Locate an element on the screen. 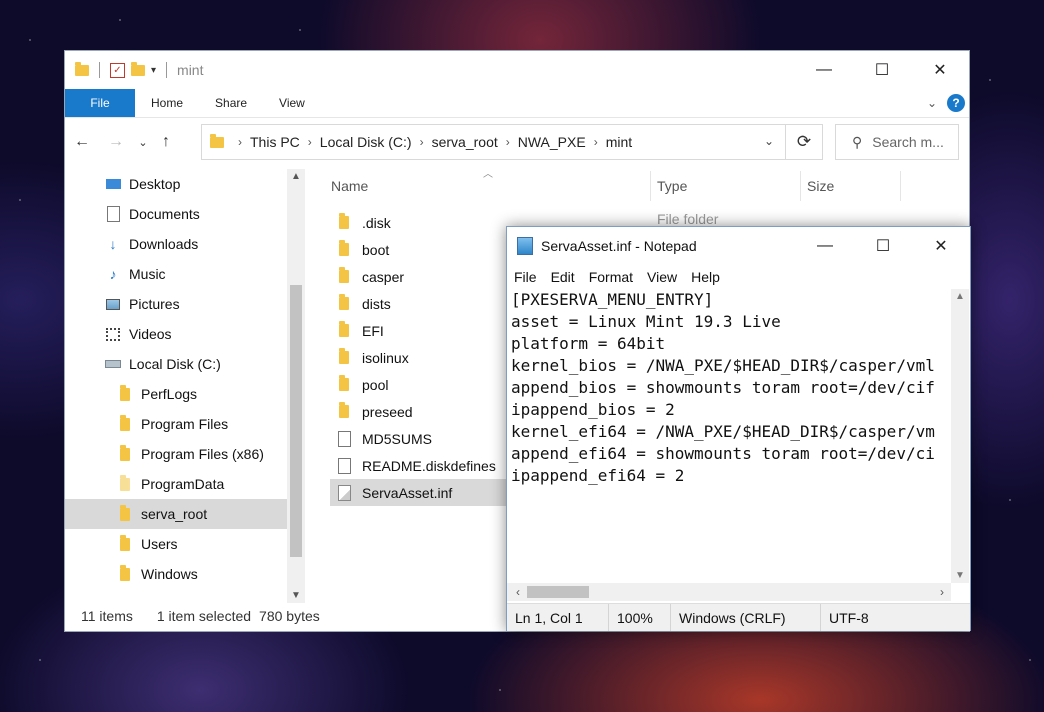  nav-item-perflogs: PerfLogs is located at coordinates (176, 394).